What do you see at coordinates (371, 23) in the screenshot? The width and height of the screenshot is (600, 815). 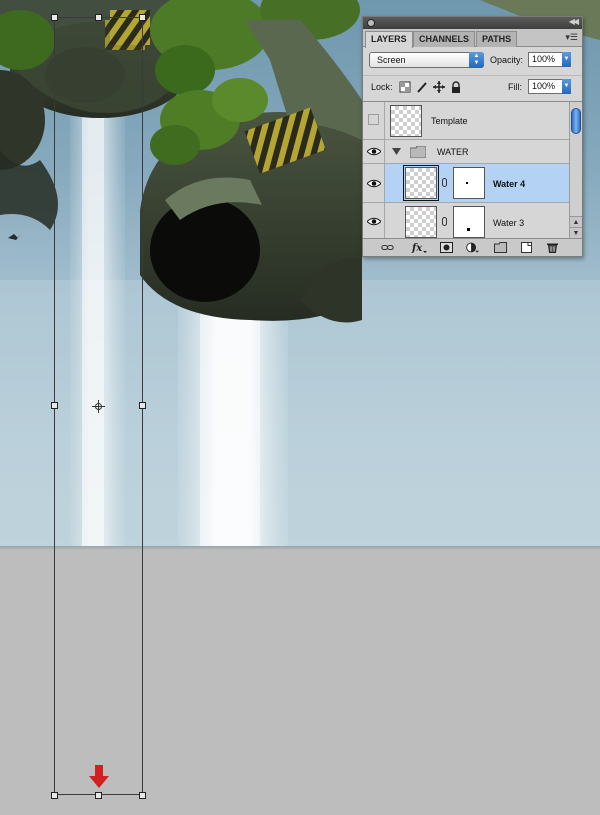 I see `panel-close-button` at bounding box center [371, 23].